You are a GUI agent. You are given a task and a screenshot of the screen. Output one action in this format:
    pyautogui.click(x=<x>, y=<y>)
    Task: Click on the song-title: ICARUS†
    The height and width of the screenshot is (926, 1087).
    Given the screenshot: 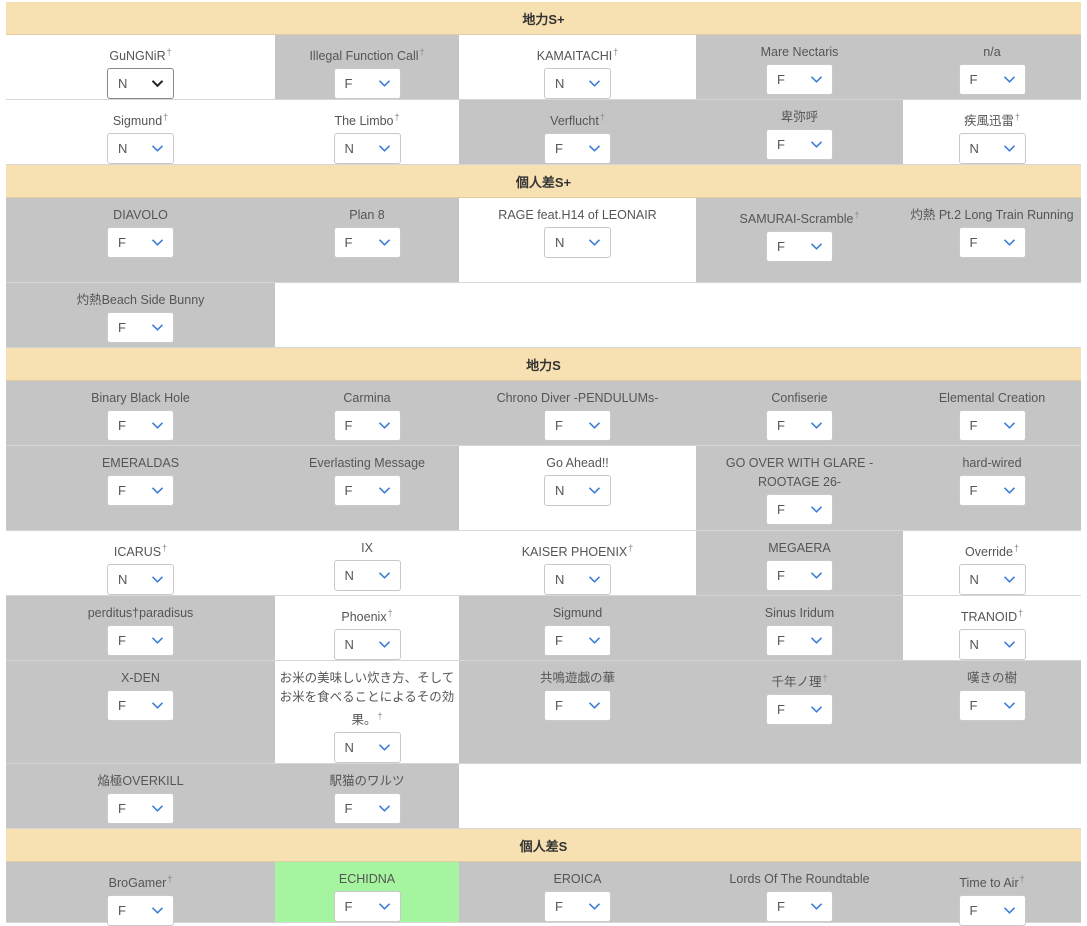 What is the action you would take?
    pyautogui.click(x=140, y=550)
    